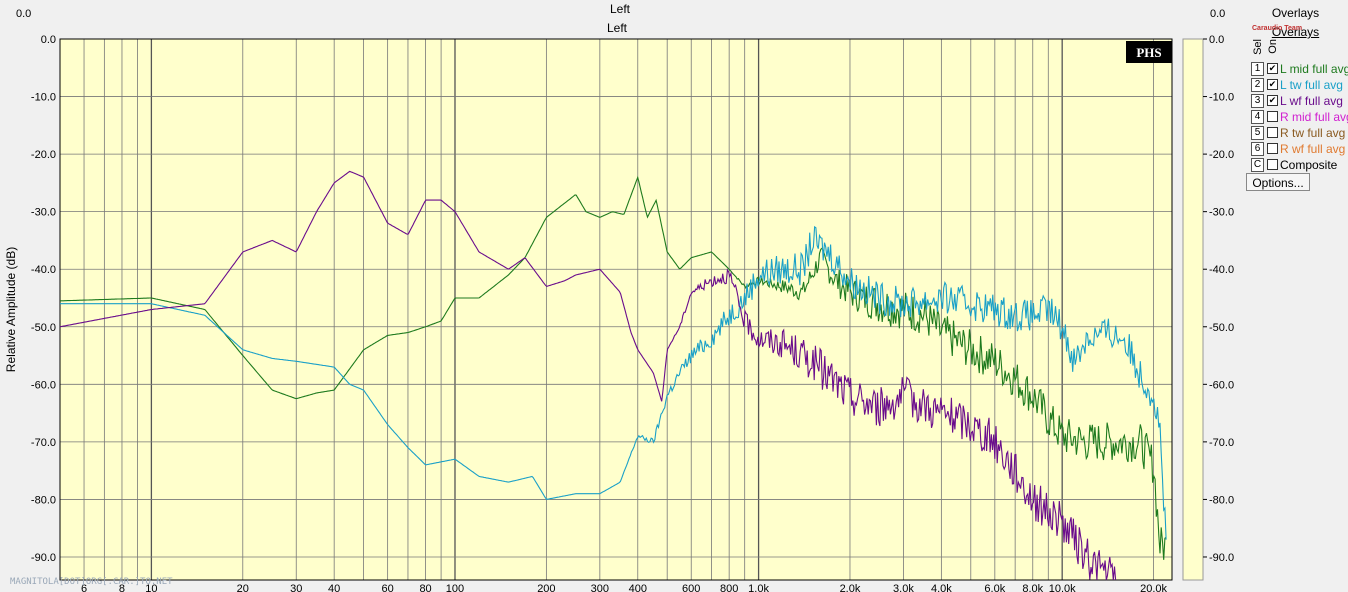 The image size is (1348, 592). Describe the element at coordinates (91, 582) in the screenshot. I see `footer-watermark: MAGNITOLA[DOT]ORG[.CAR.]TO.NET` at that location.